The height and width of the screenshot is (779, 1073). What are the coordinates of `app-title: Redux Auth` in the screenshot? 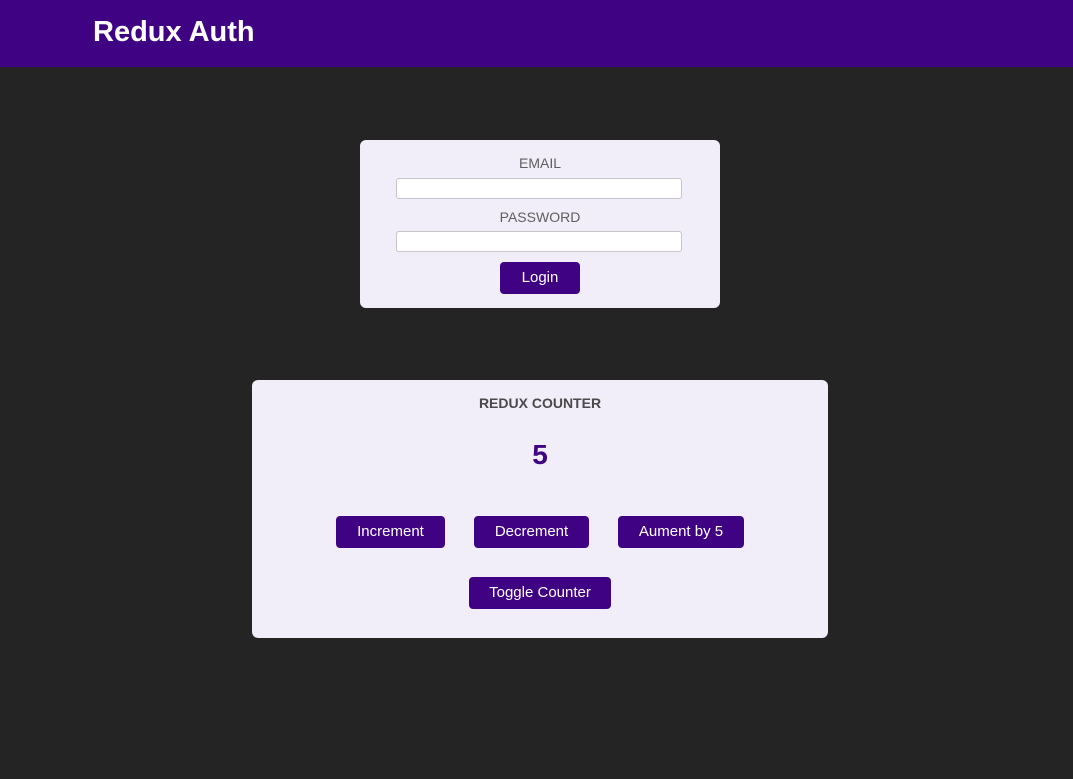 It's located at (174, 32).